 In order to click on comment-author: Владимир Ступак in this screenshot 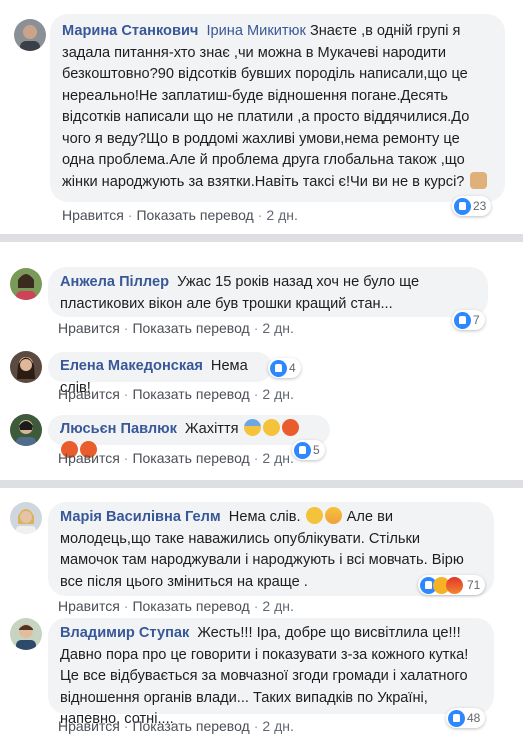, I will do `click(124, 633)`.